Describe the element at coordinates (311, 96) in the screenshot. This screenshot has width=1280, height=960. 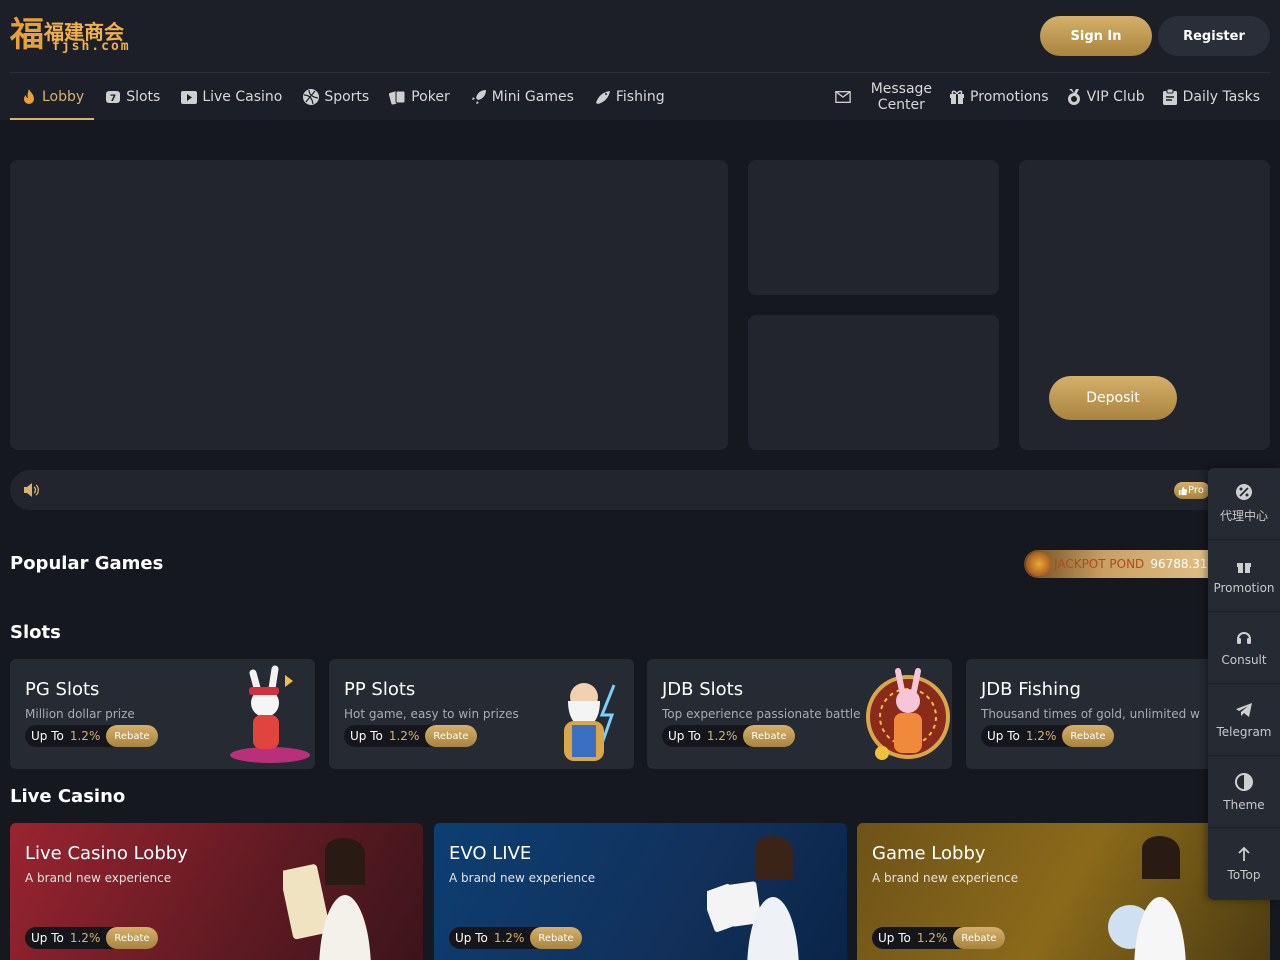
I see `ball-icon` at that location.